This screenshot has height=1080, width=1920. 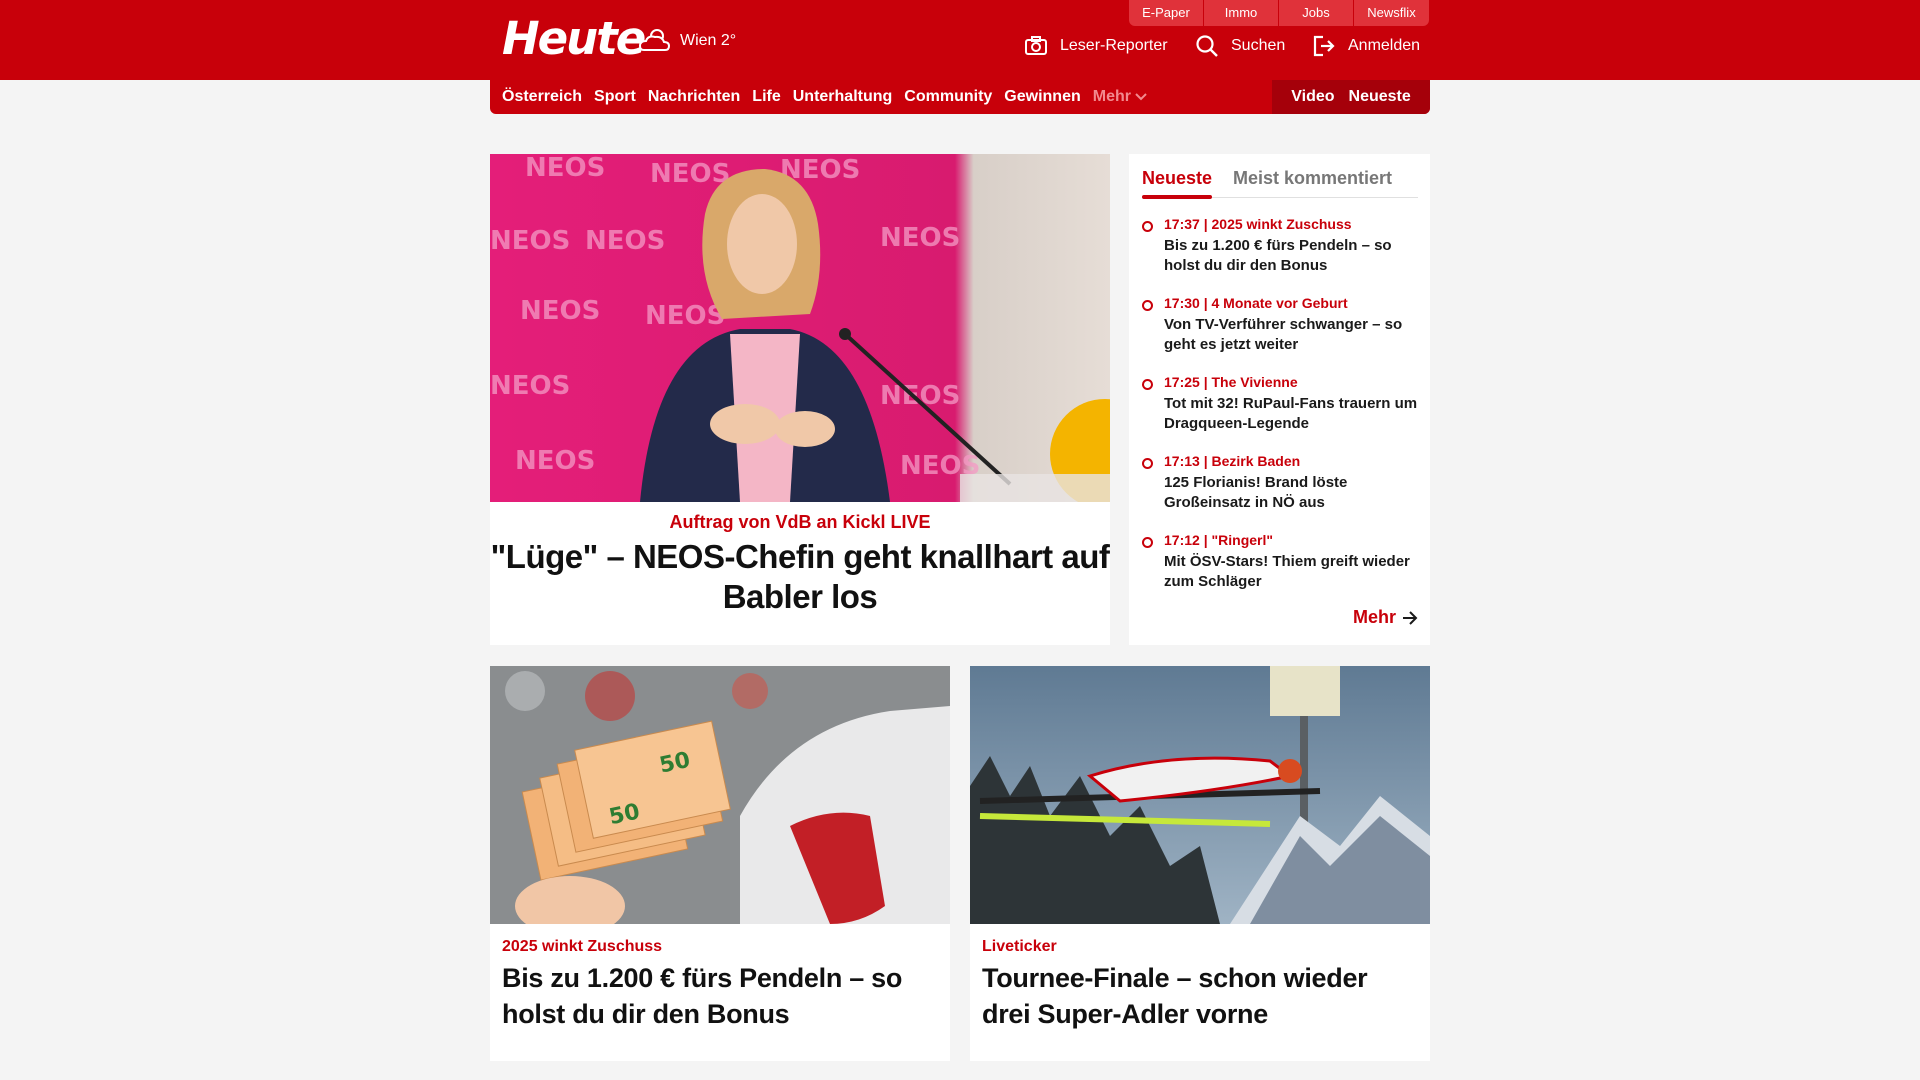 I want to click on top-links: E-Paper Immo Jobs Newsflix, so click(x=1279, y=13).